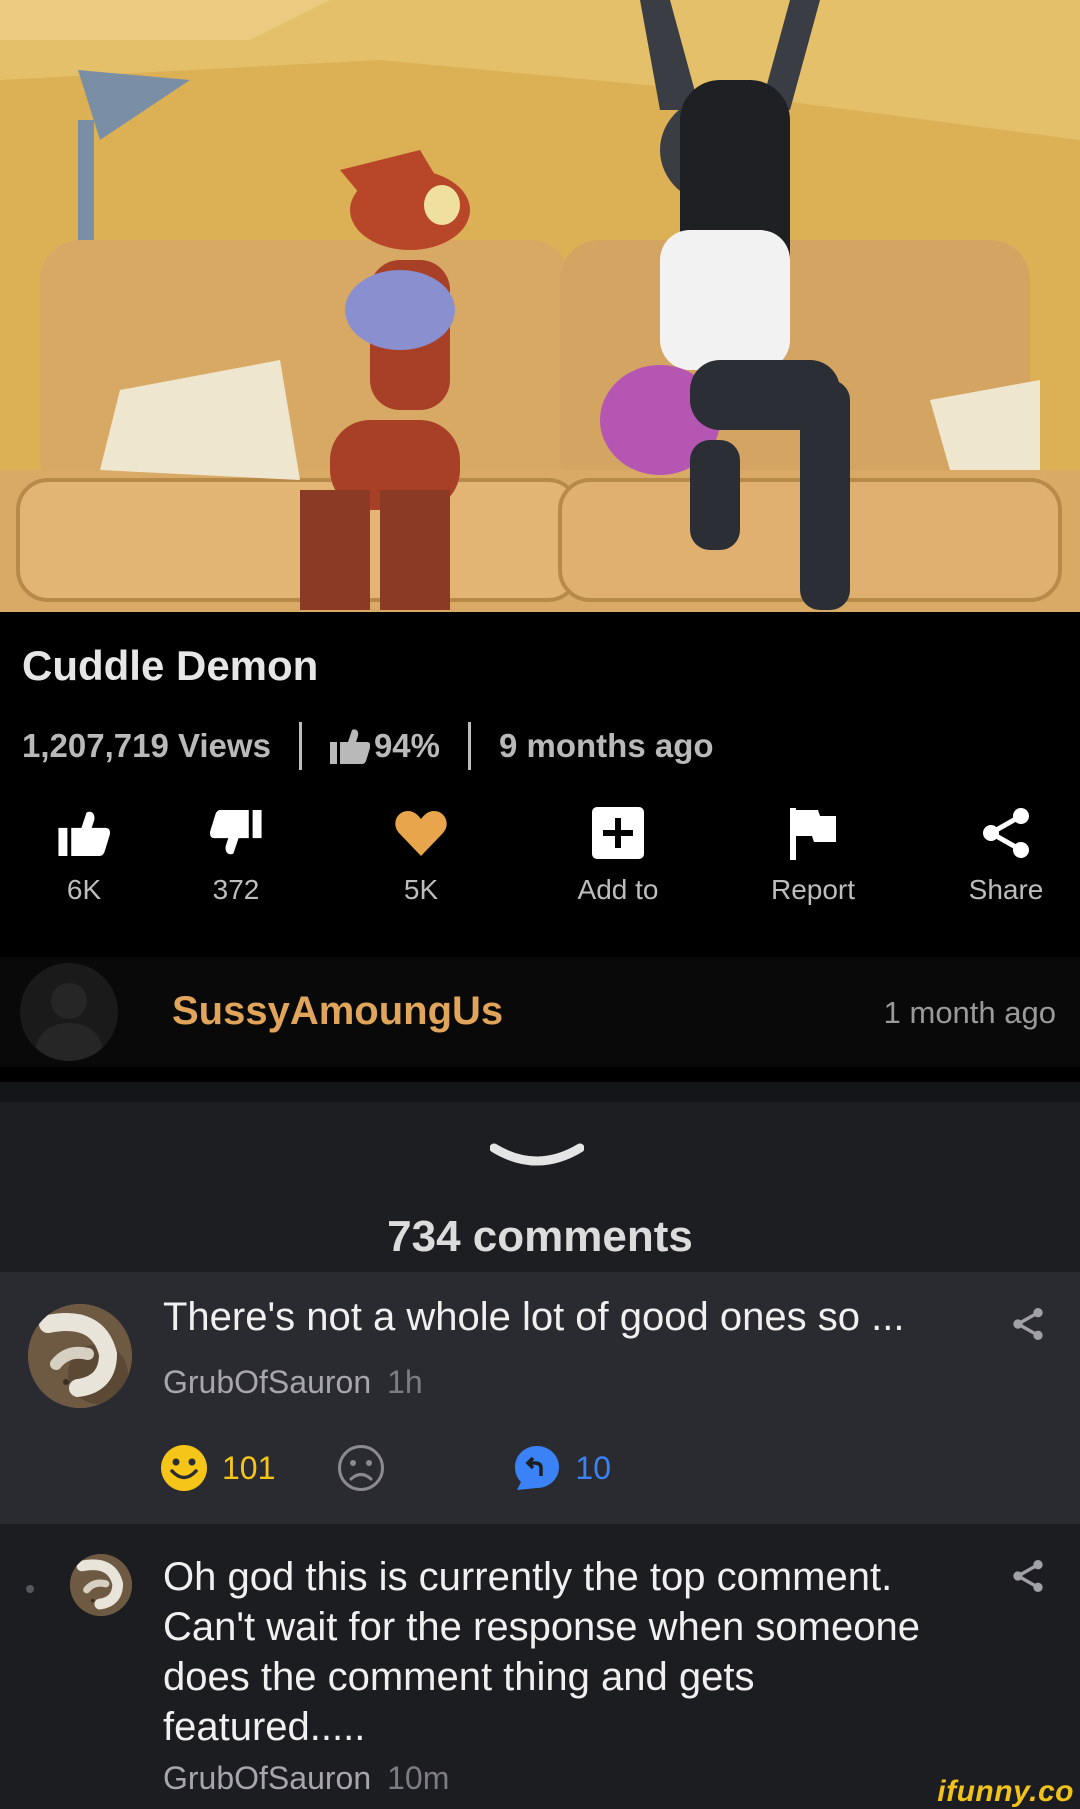 Image resolution: width=1080 pixels, height=1809 pixels. What do you see at coordinates (813, 889) in the screenshot?
I see `report-label: Report` at bounding box center [813, 889].